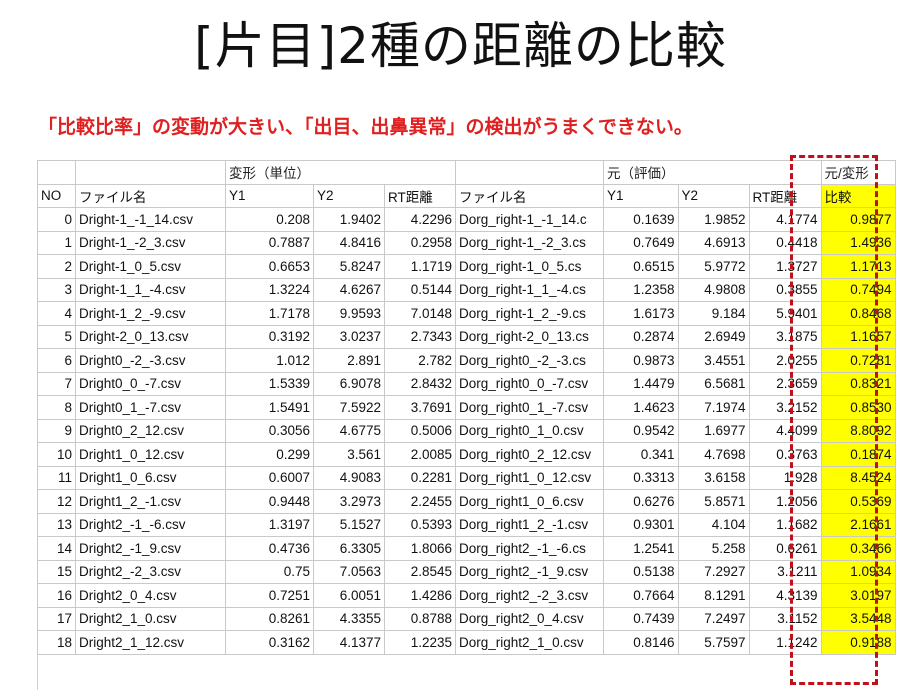  I want to click on cell-y2-deformed: 1.9402, so click(349, 219).